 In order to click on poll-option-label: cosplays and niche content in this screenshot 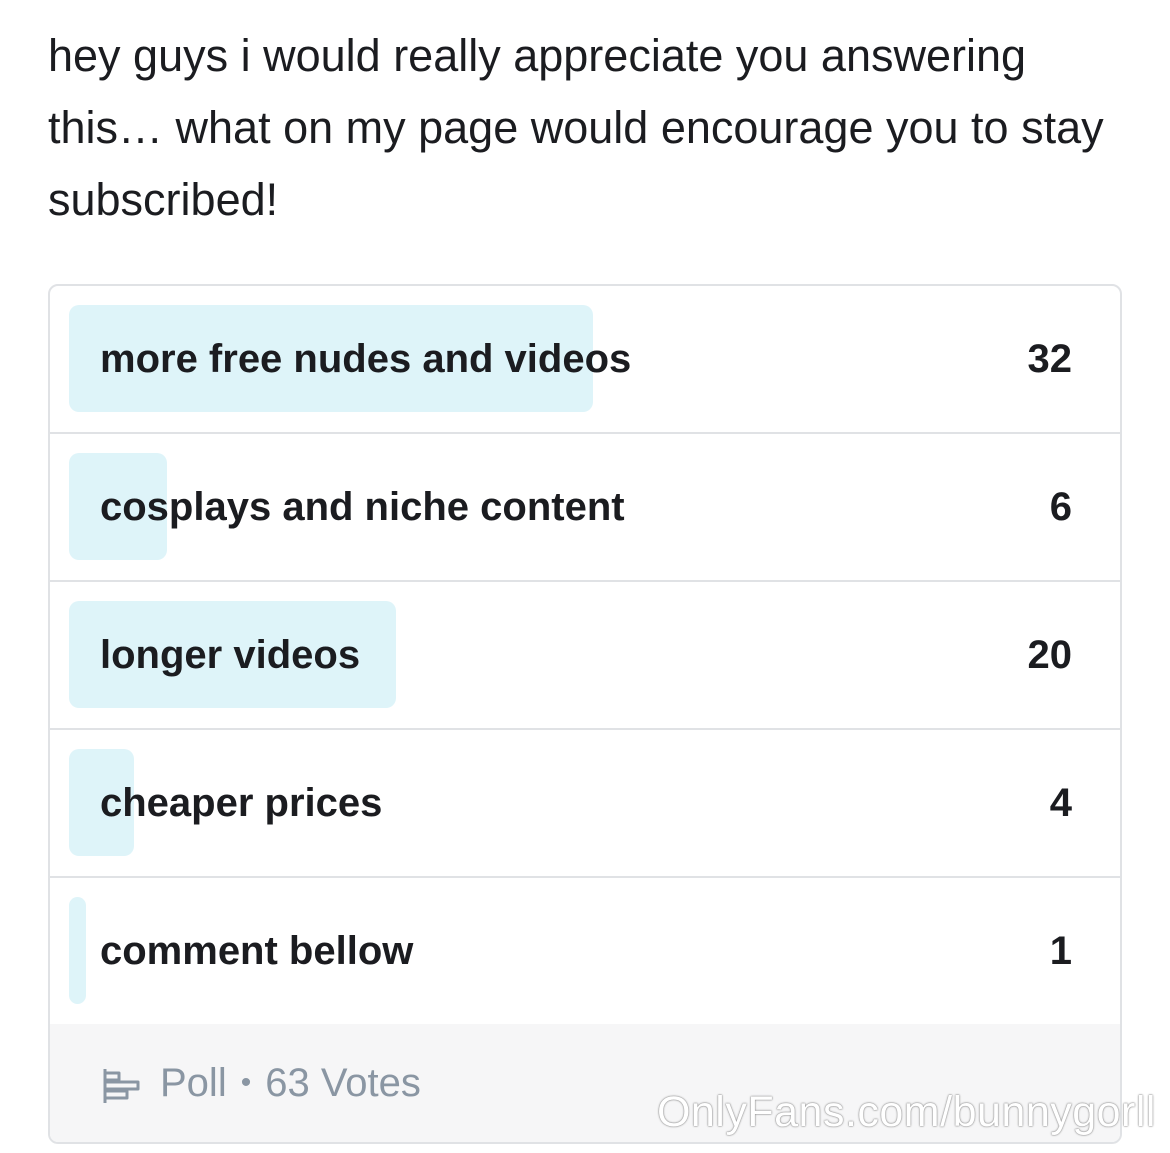, I will do `click(362, 507)`.